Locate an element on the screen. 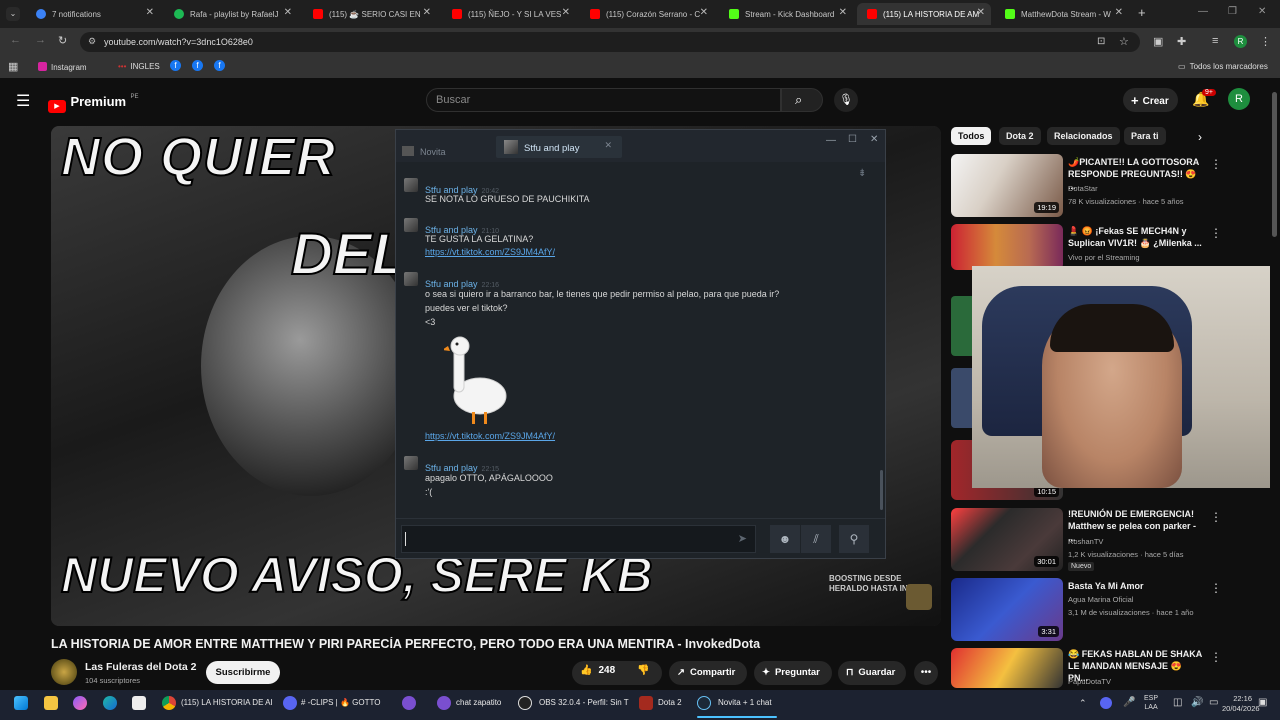 Image resolution: width=1280 pixels, height=720 pixels. browser-tab: 7 notifications ✕ is located at coordinates (93, 14).